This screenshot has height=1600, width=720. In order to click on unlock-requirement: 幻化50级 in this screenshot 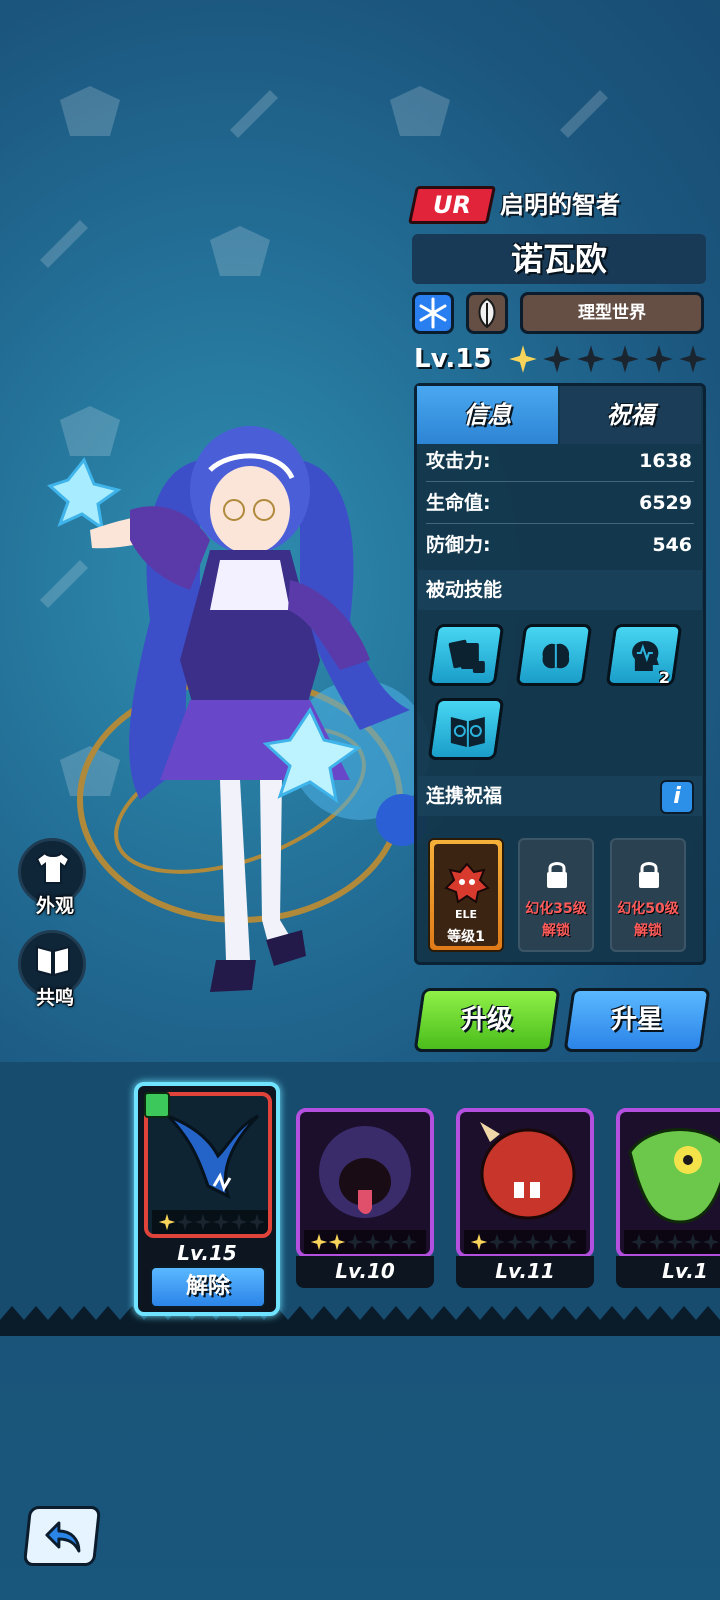, I will do `click(648, 909)`.